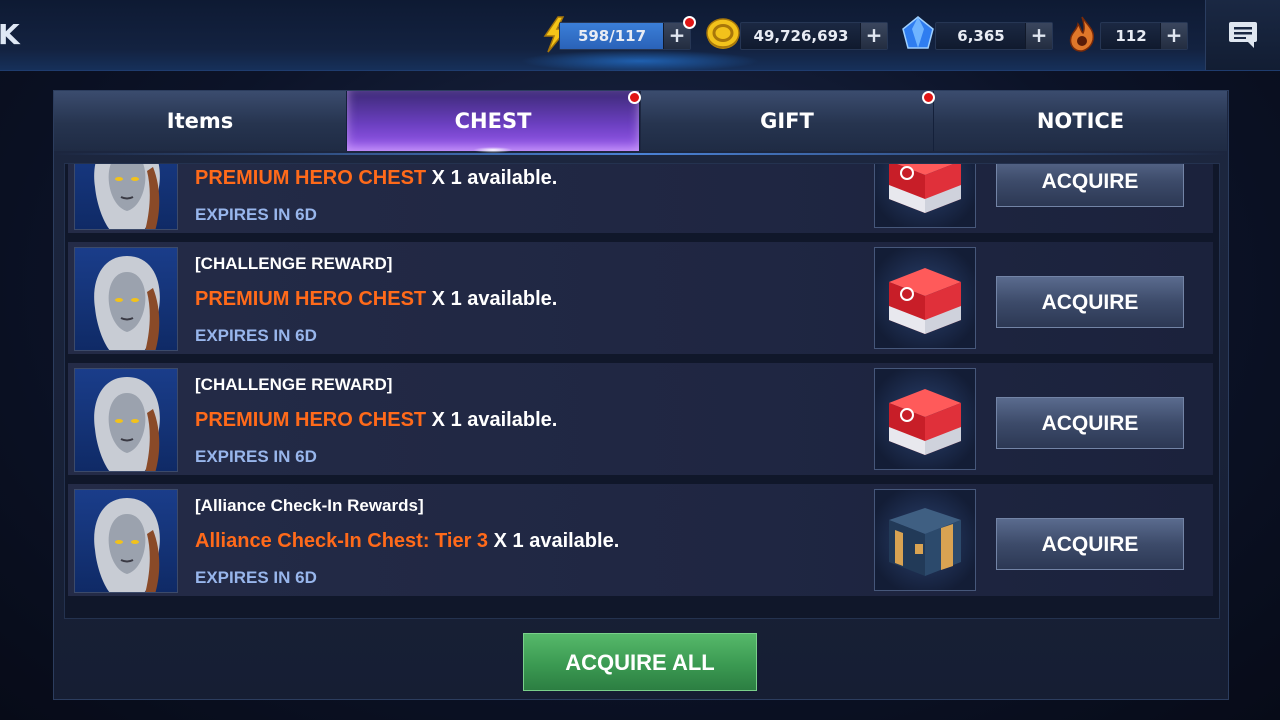 This screenshot has height=720, width=1280. I want to click on gold-counter: 49,726,693 +, so click(814, 36).